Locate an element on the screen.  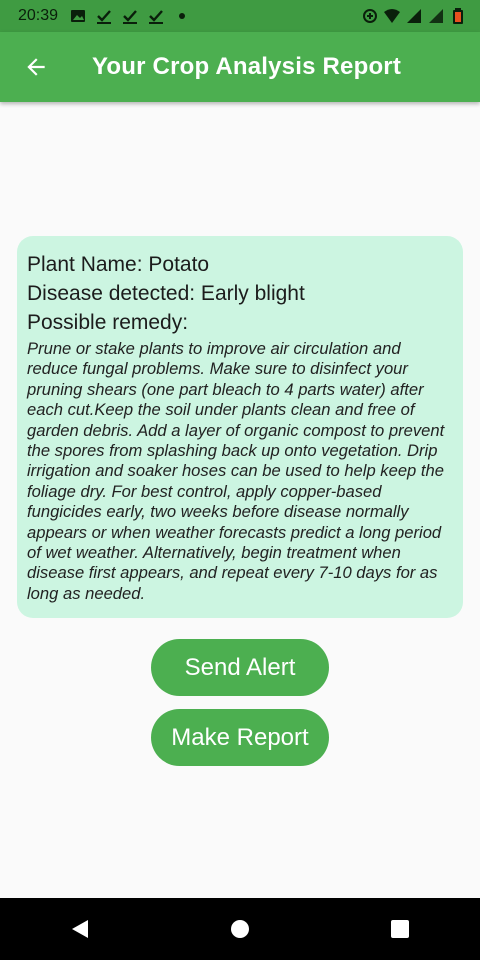
arrow-back-icon is located at coordinates (36, 67).